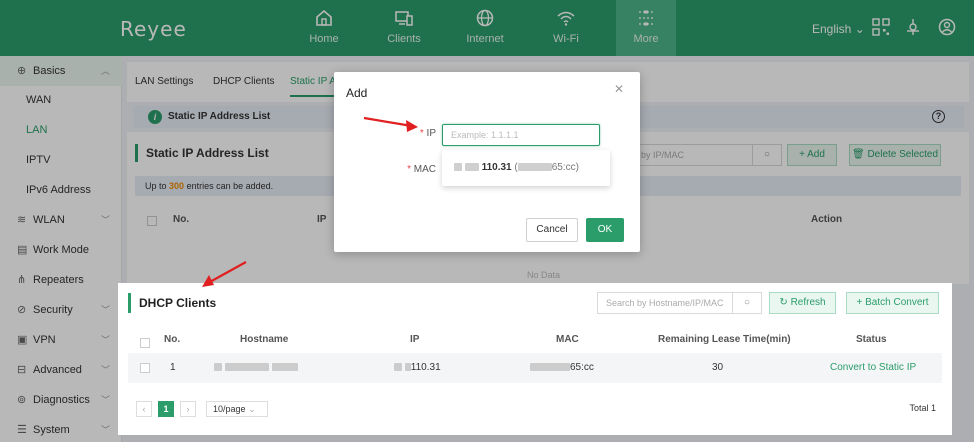 The width and height of the screenshot is (974, 442). What do you see at coordinates (747, 303) in the screenshot?
I see `search-icon: ○` at bounding box center [747, 303].